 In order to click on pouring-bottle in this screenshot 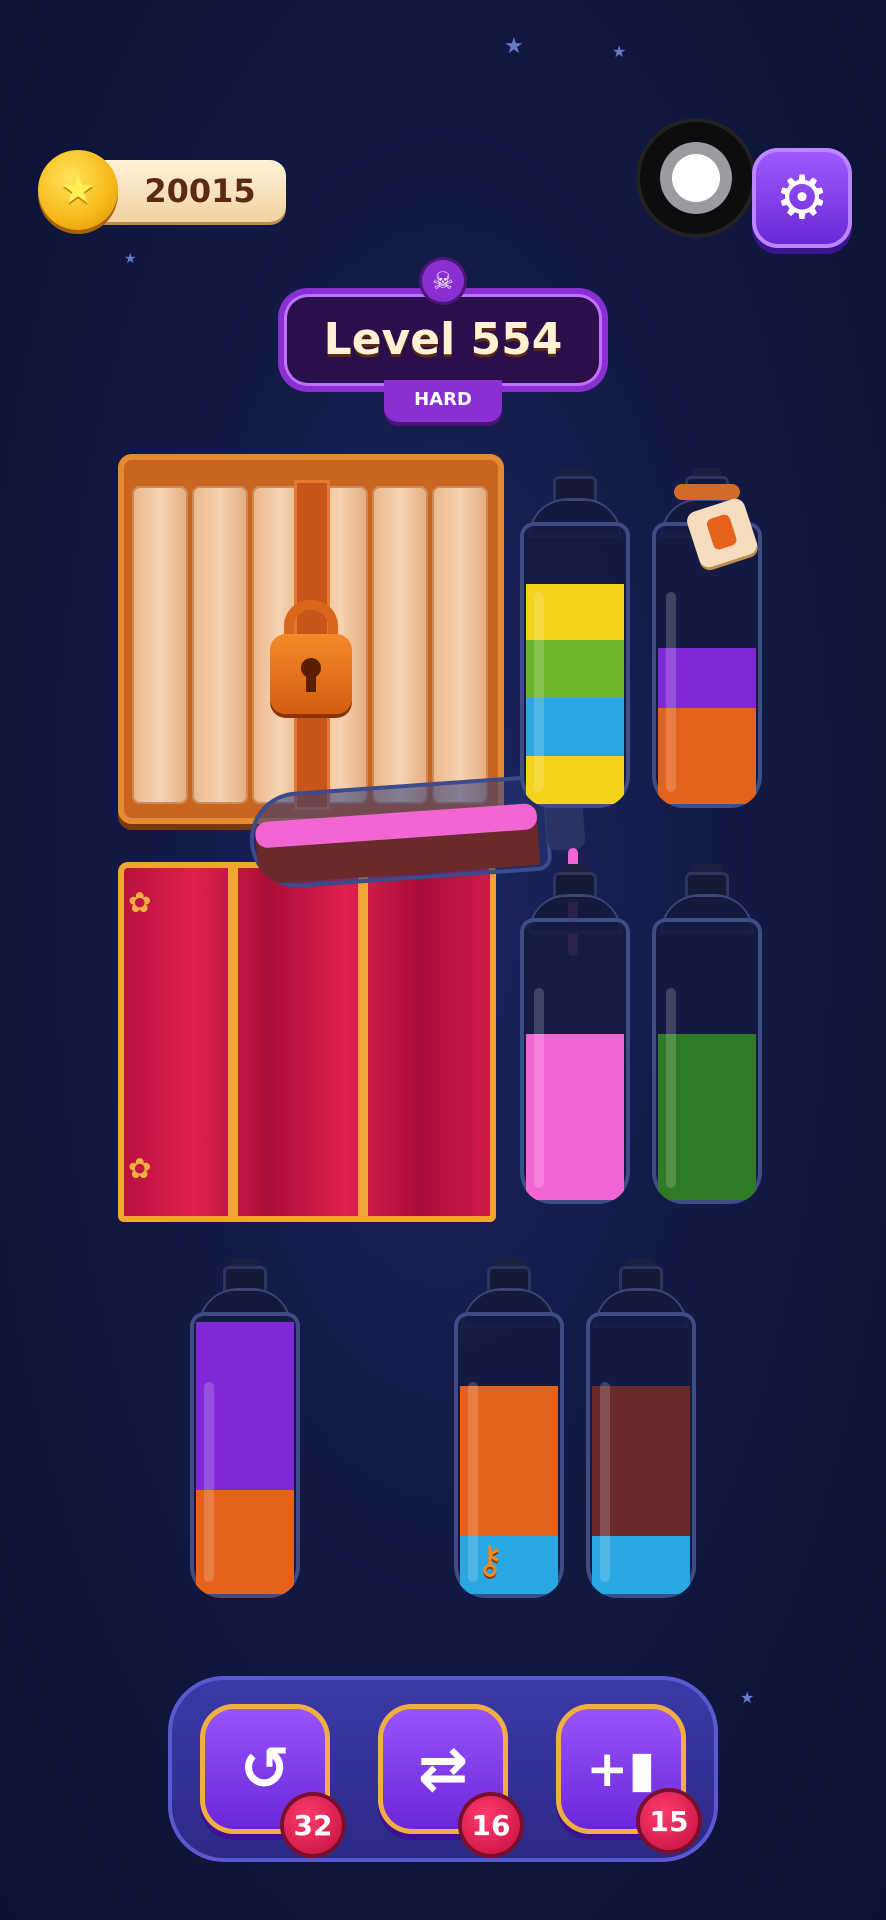, I will do `click(399, 832)`.